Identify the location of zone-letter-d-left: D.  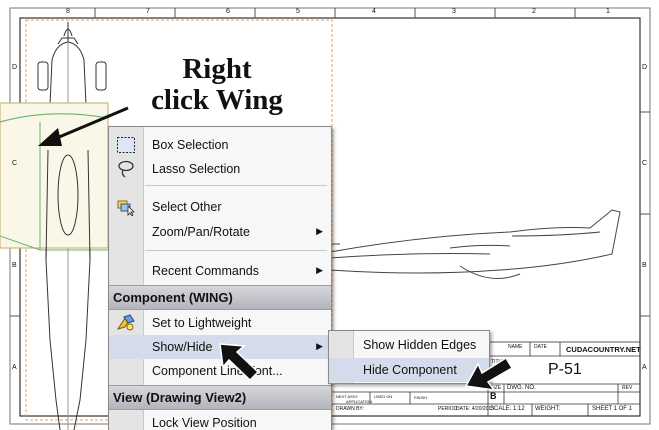
(15, 67).